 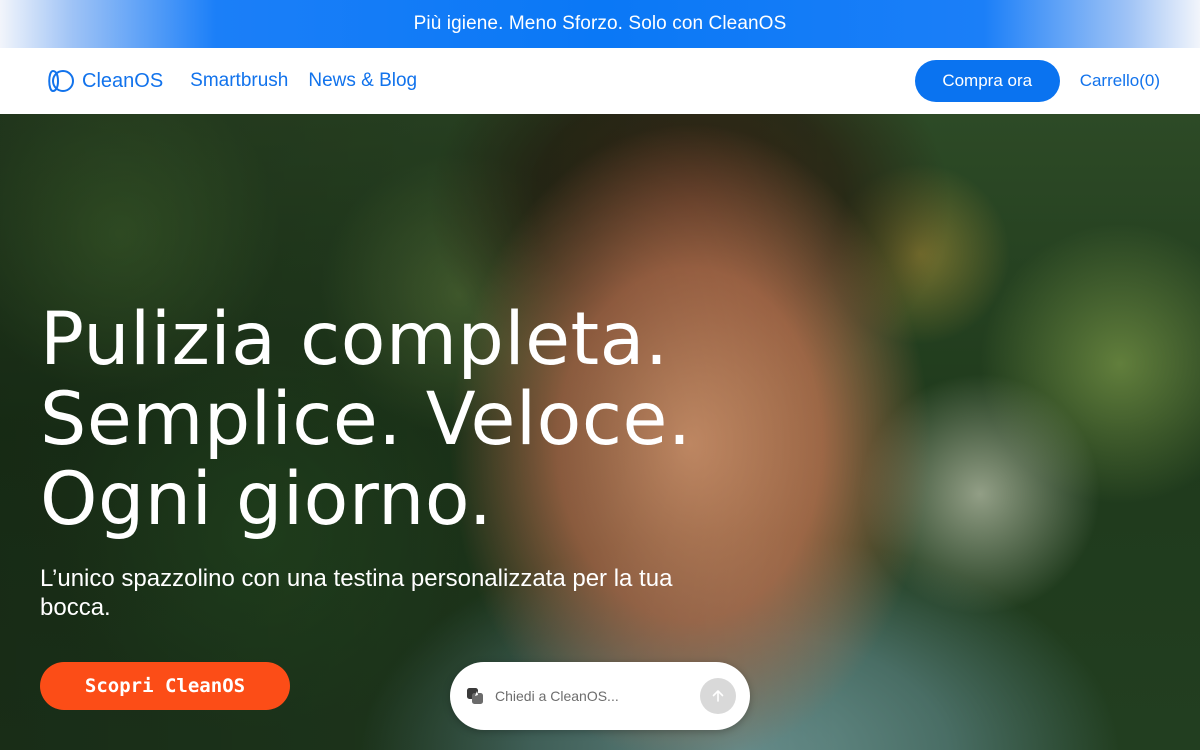 I want to click on cart-link: Carrello(0), so click(x=1120, y=81).